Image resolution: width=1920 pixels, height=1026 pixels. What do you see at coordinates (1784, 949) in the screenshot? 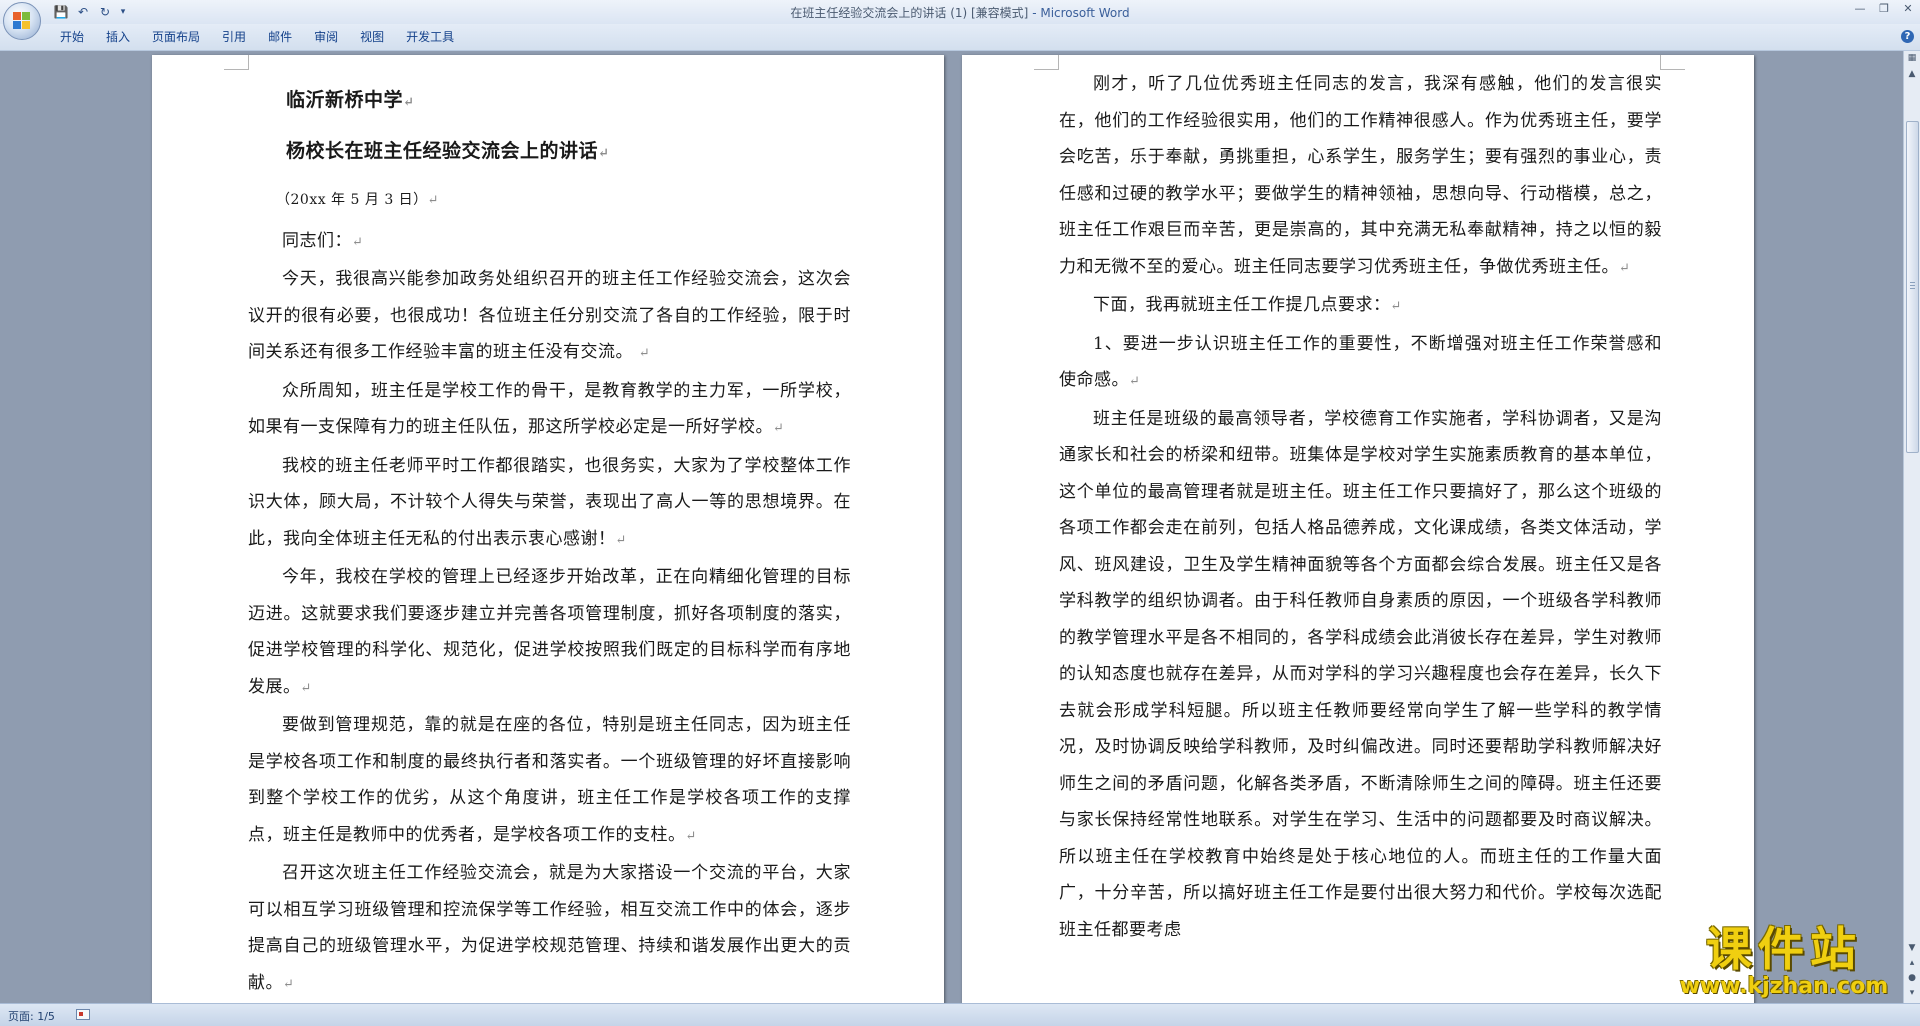
I see `watermark-title: 课件站` at bounding box center [1784, 949].